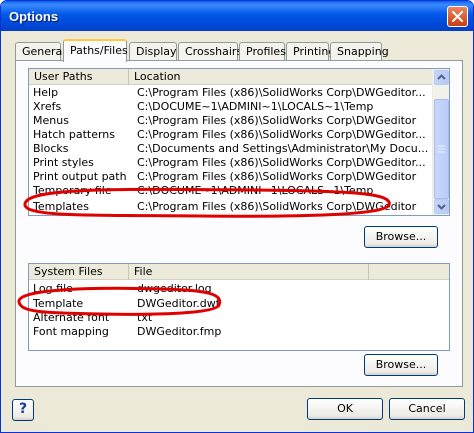  I want to click on system-file-row-template: Template DWGeditor.dwt, so click(239, 304).